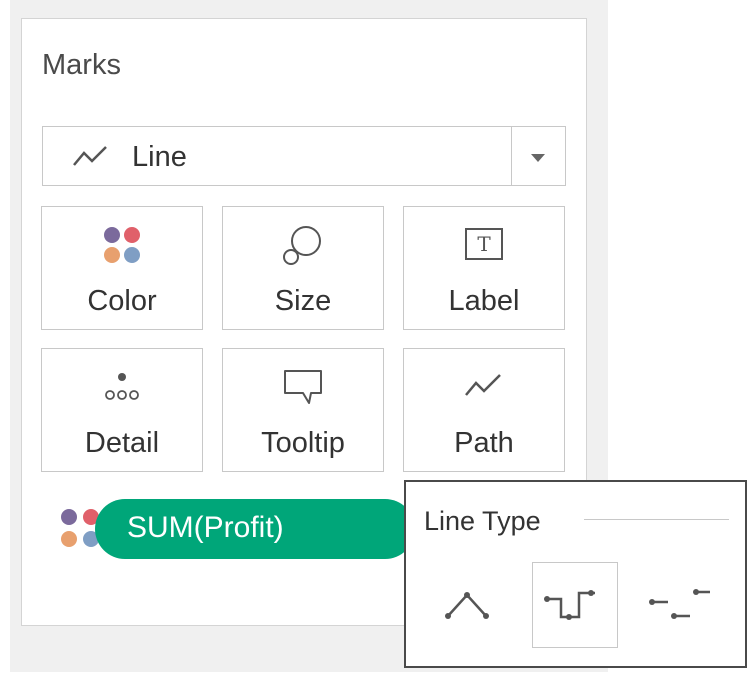  I want to click on label-button: T Label, so click(484, 268).